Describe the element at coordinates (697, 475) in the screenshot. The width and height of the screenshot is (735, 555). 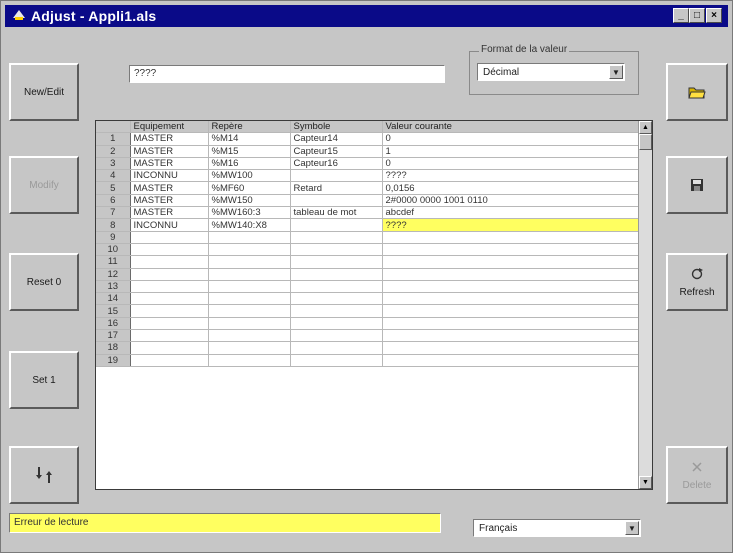
I see `delete-button: Delete` at that location.